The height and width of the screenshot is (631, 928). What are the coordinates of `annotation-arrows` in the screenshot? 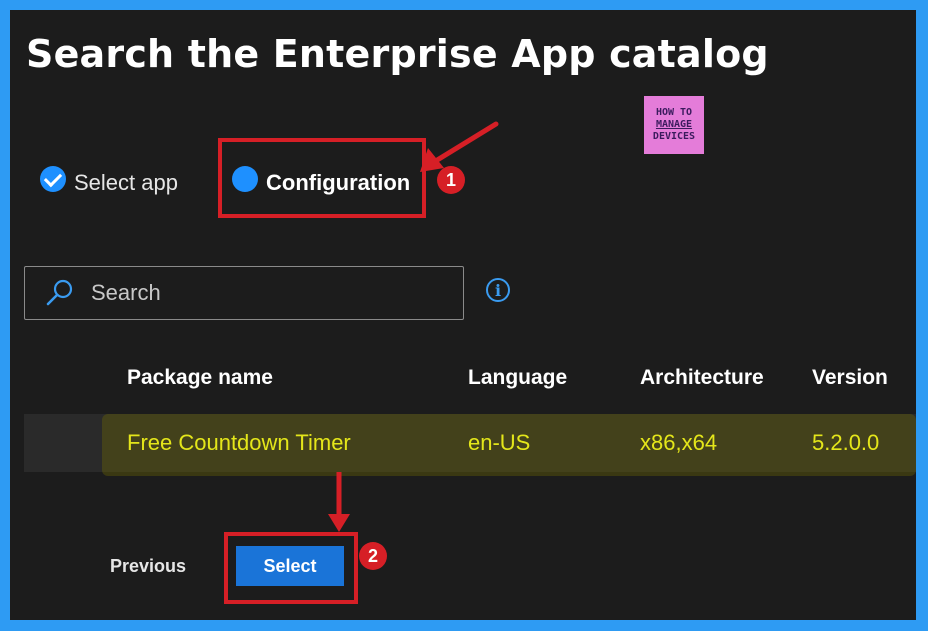 It's located at (413, 326).